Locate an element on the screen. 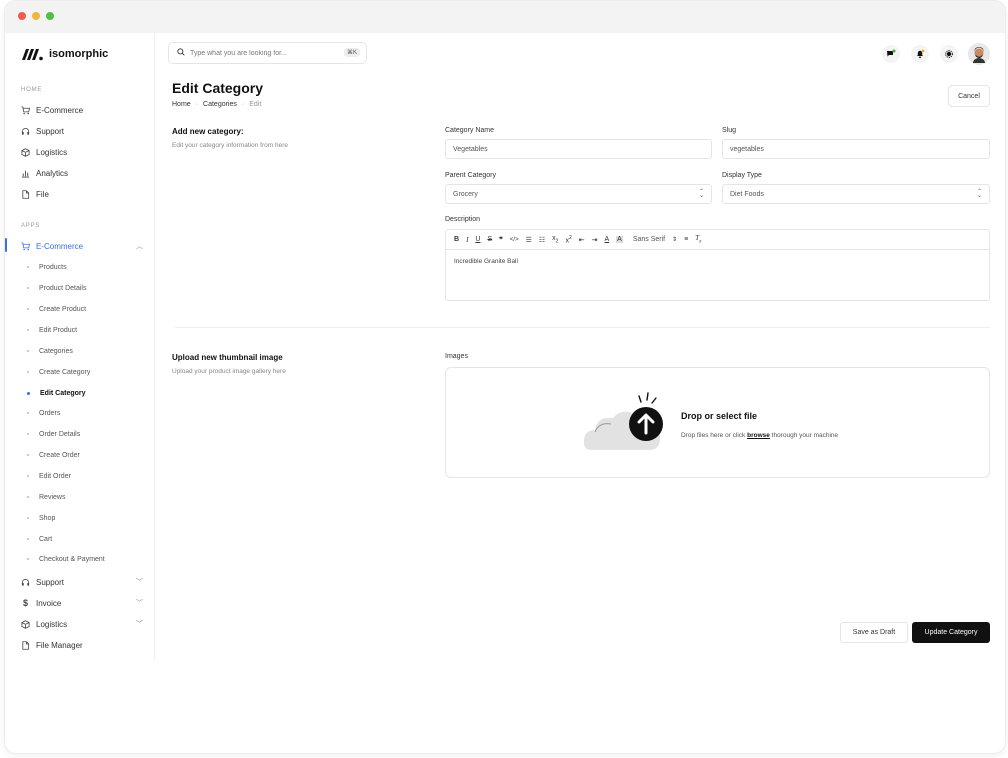  update-category-button: Update Category is located at coordinates (951, 632).